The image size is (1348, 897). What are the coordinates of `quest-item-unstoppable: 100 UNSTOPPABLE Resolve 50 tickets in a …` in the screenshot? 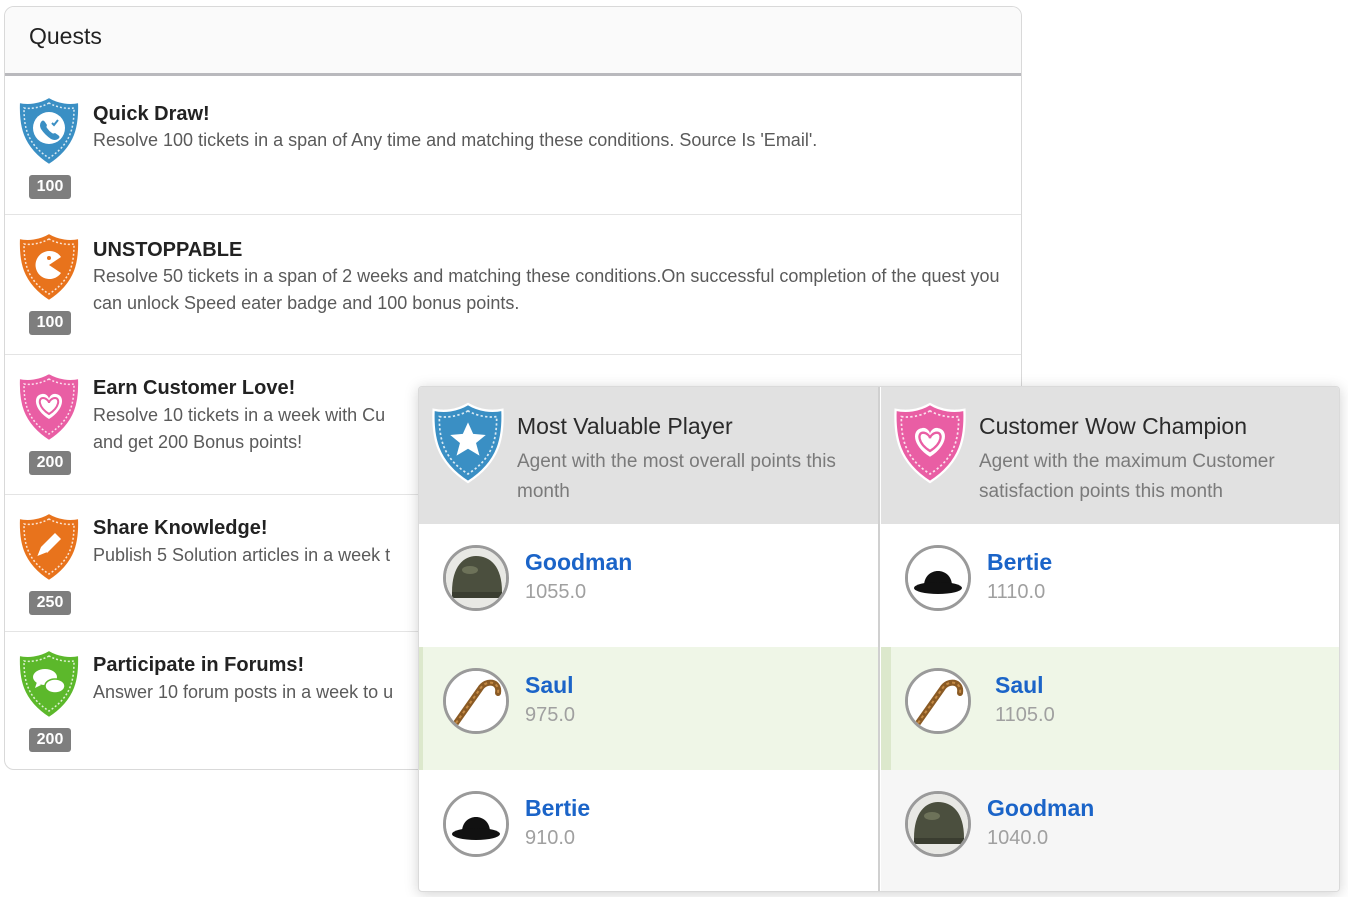 It's located at (513, 285).